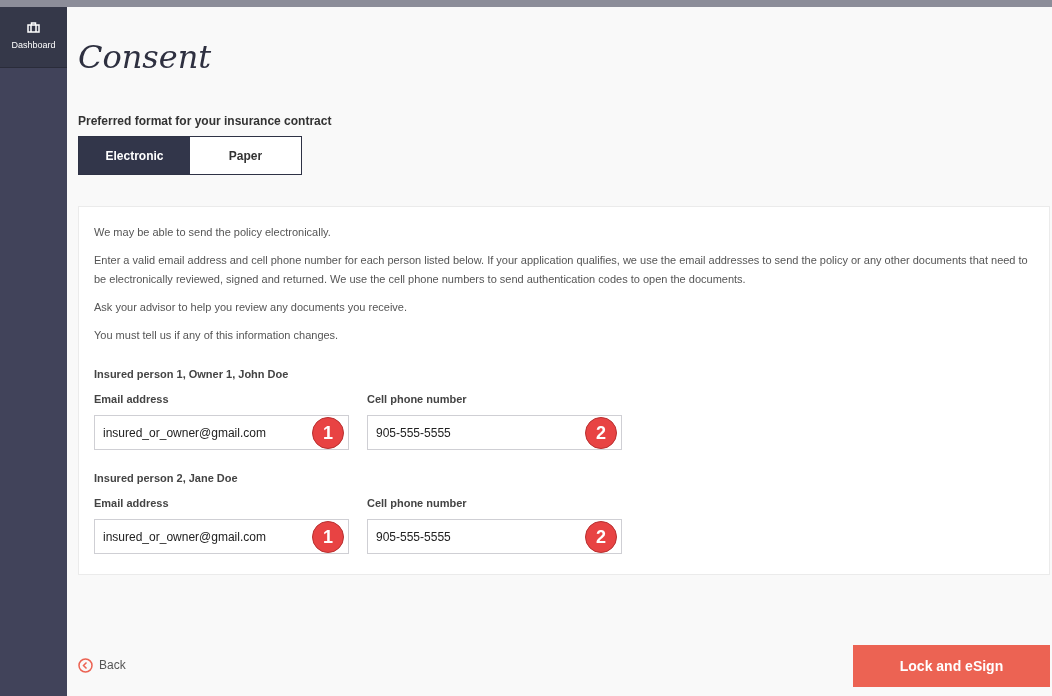 This screenshot has height=696, width=1052. I want to click on format-label: Preferred format for your insurance contract, so click(205, 121).